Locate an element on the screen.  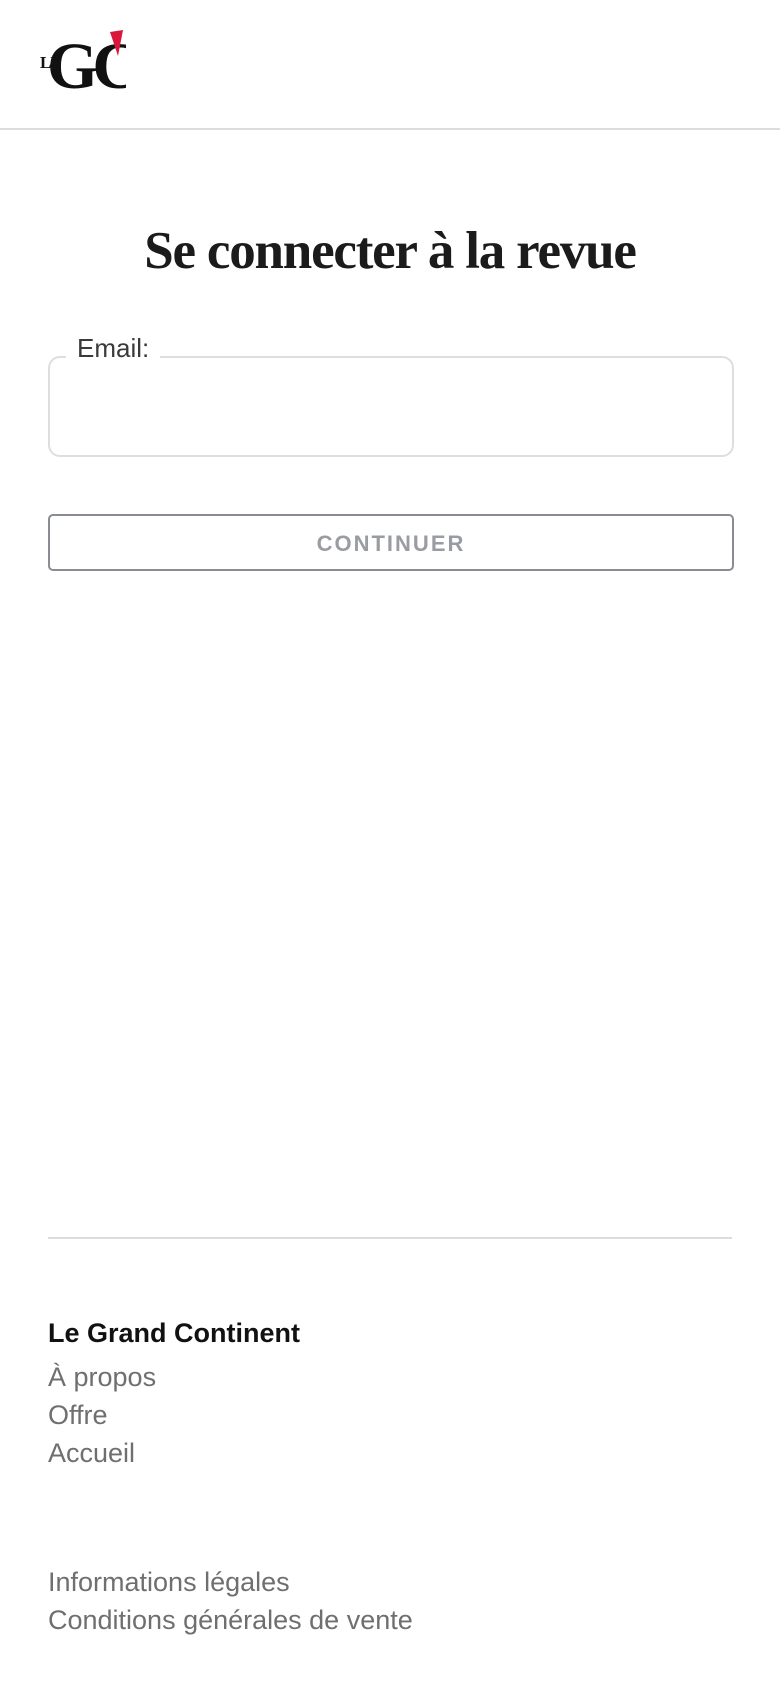
site-logo: LE GC is located at coordinates (83, 61).